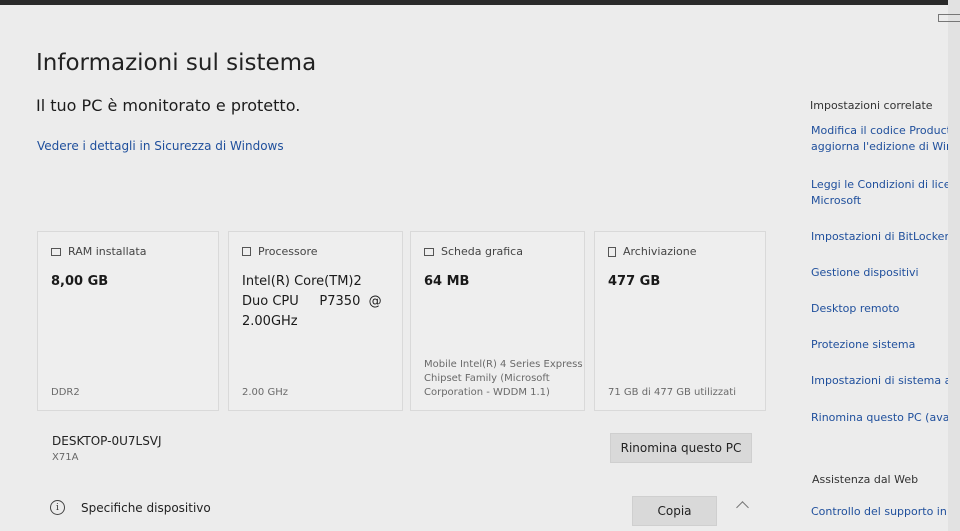 This screenshot has width=960, height=531. Describe the element at coordinates (107, 251) in the screenshot. I see `ram-label: RAM installata` at that location.